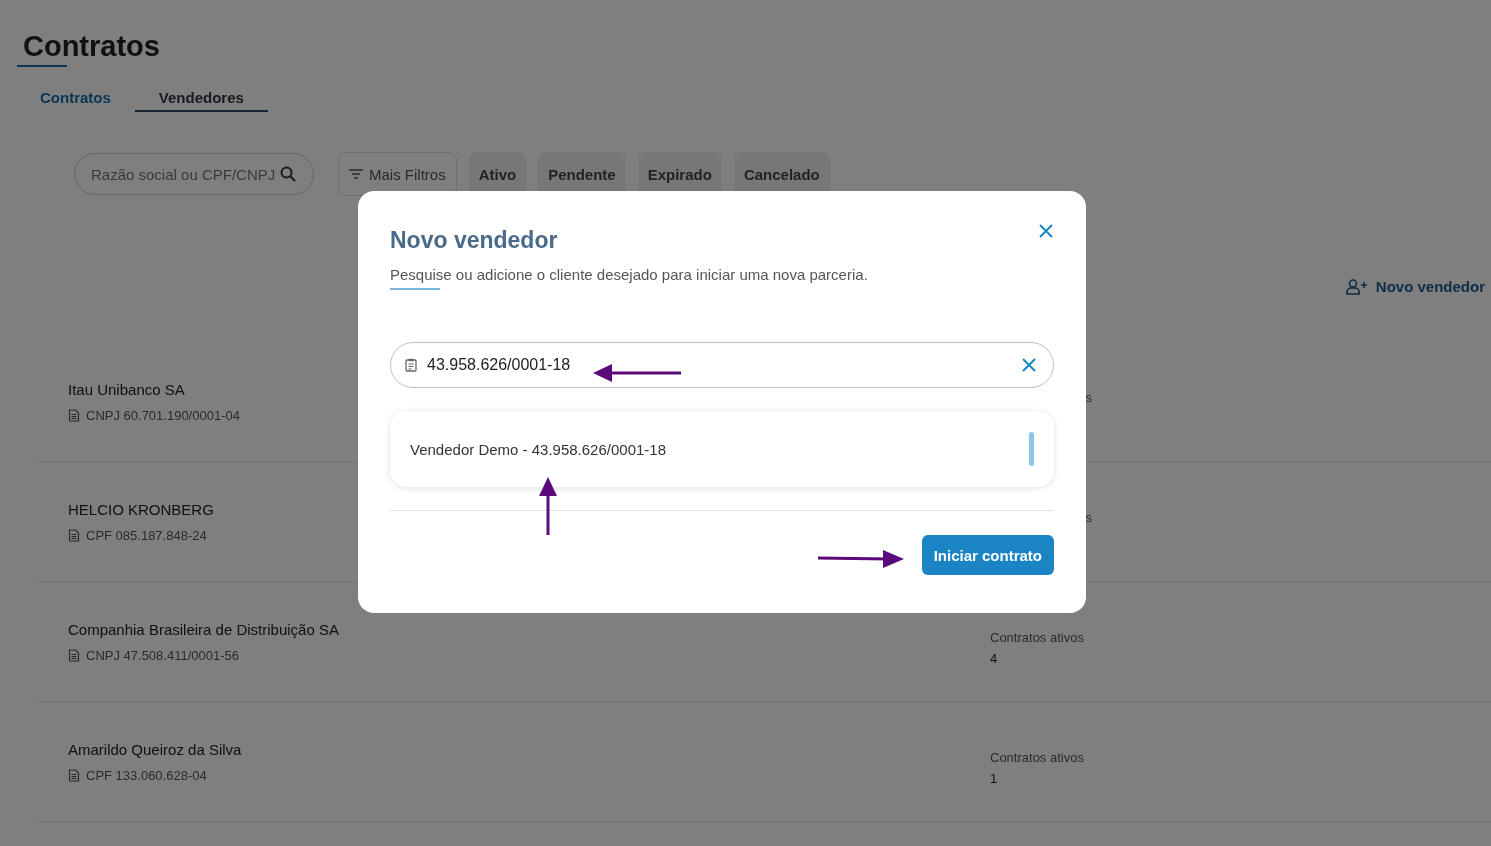 The height and width of the screenshot is (846, 1491). Describe the element at coordinates (75, 100) in the screenshot. I see `tab: Contratos` at that location.